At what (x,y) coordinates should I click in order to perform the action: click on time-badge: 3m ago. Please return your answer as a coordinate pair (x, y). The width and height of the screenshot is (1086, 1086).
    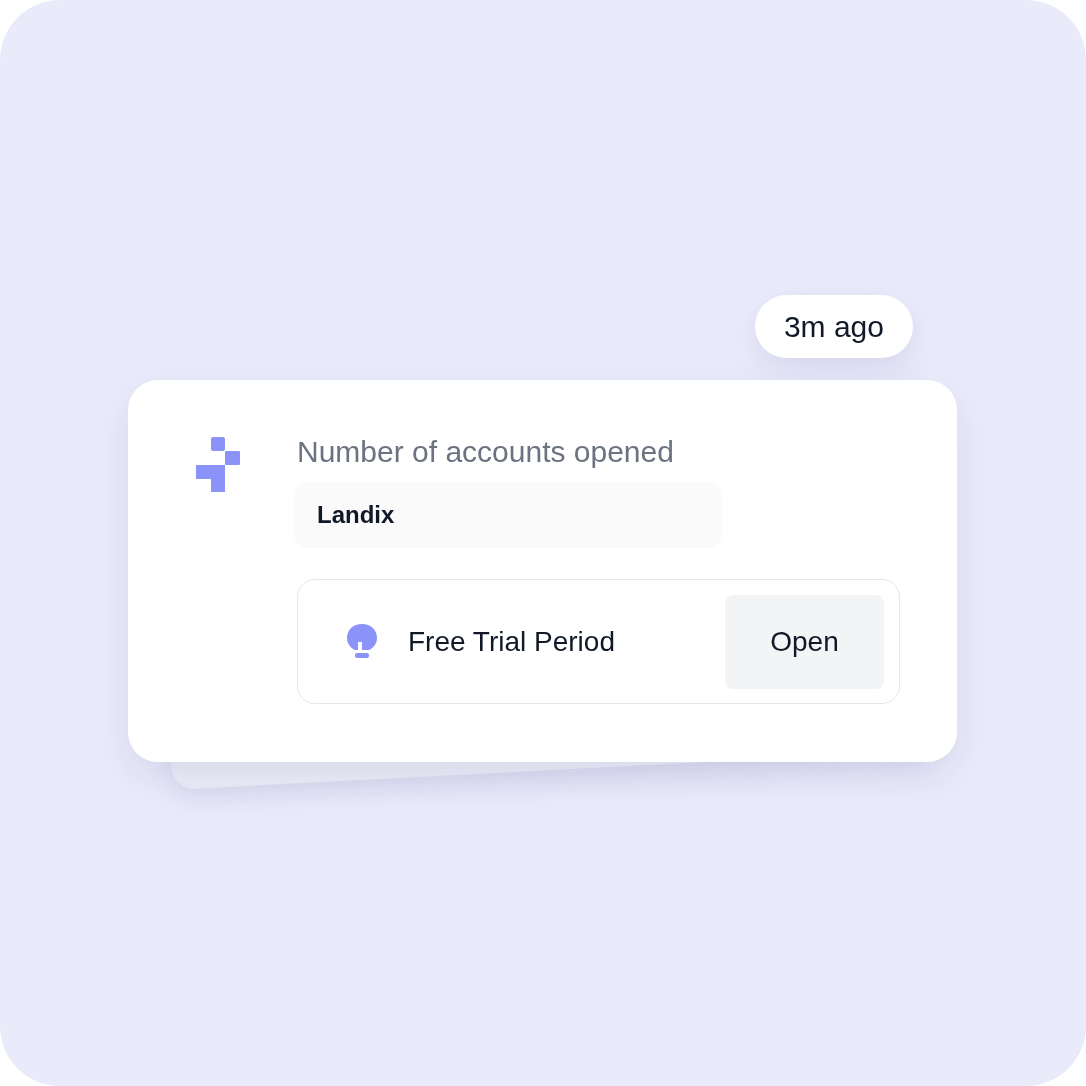
    Looking at the image, I should click on (833, 326).